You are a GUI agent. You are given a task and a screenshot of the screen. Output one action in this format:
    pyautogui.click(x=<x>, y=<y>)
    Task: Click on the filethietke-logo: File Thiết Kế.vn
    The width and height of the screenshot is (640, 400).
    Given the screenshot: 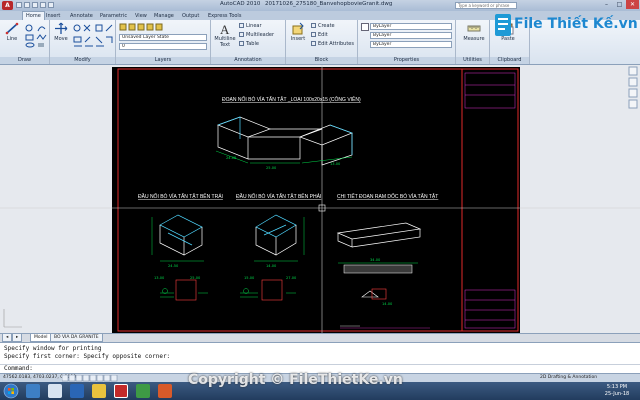 What is the action you would take?
    pyautogui.click(x=565, y=26)
    